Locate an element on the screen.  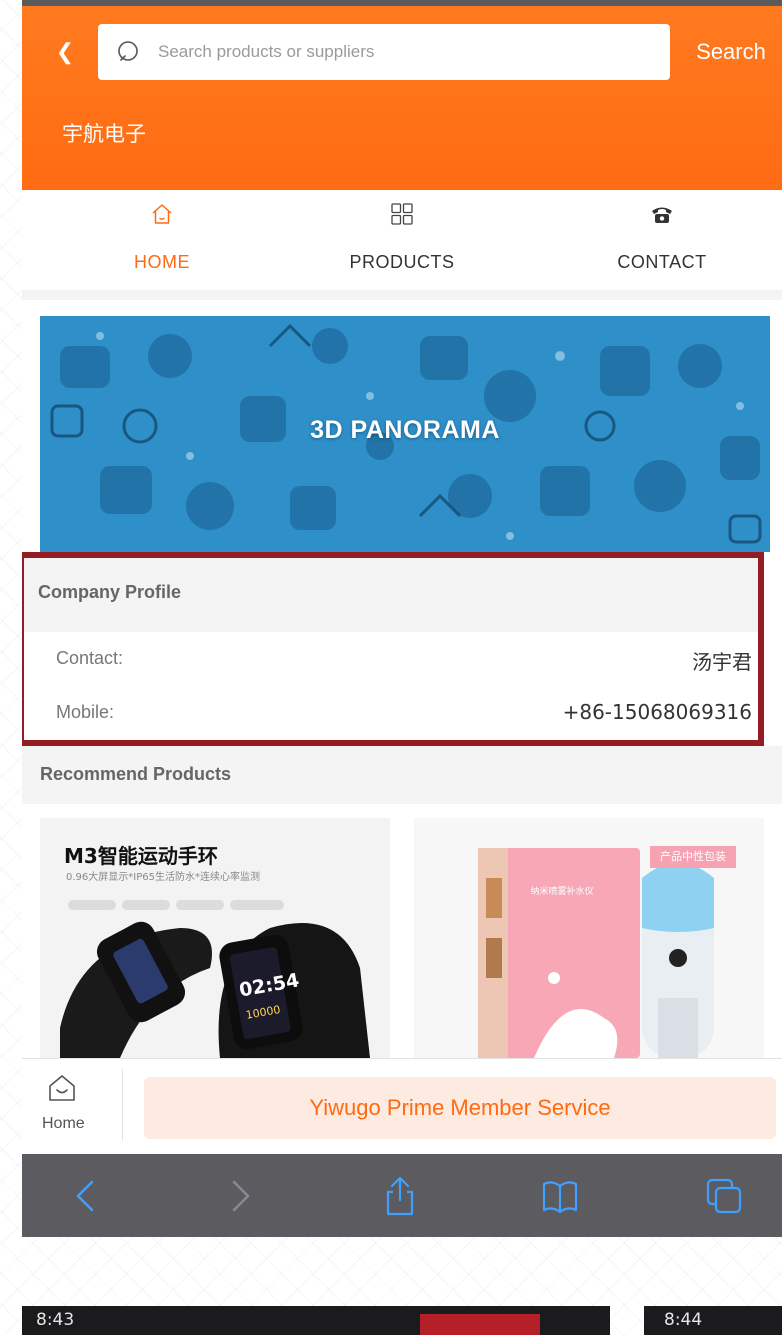
tab-products: PRODUCTS is located at coordinates (402, 240).